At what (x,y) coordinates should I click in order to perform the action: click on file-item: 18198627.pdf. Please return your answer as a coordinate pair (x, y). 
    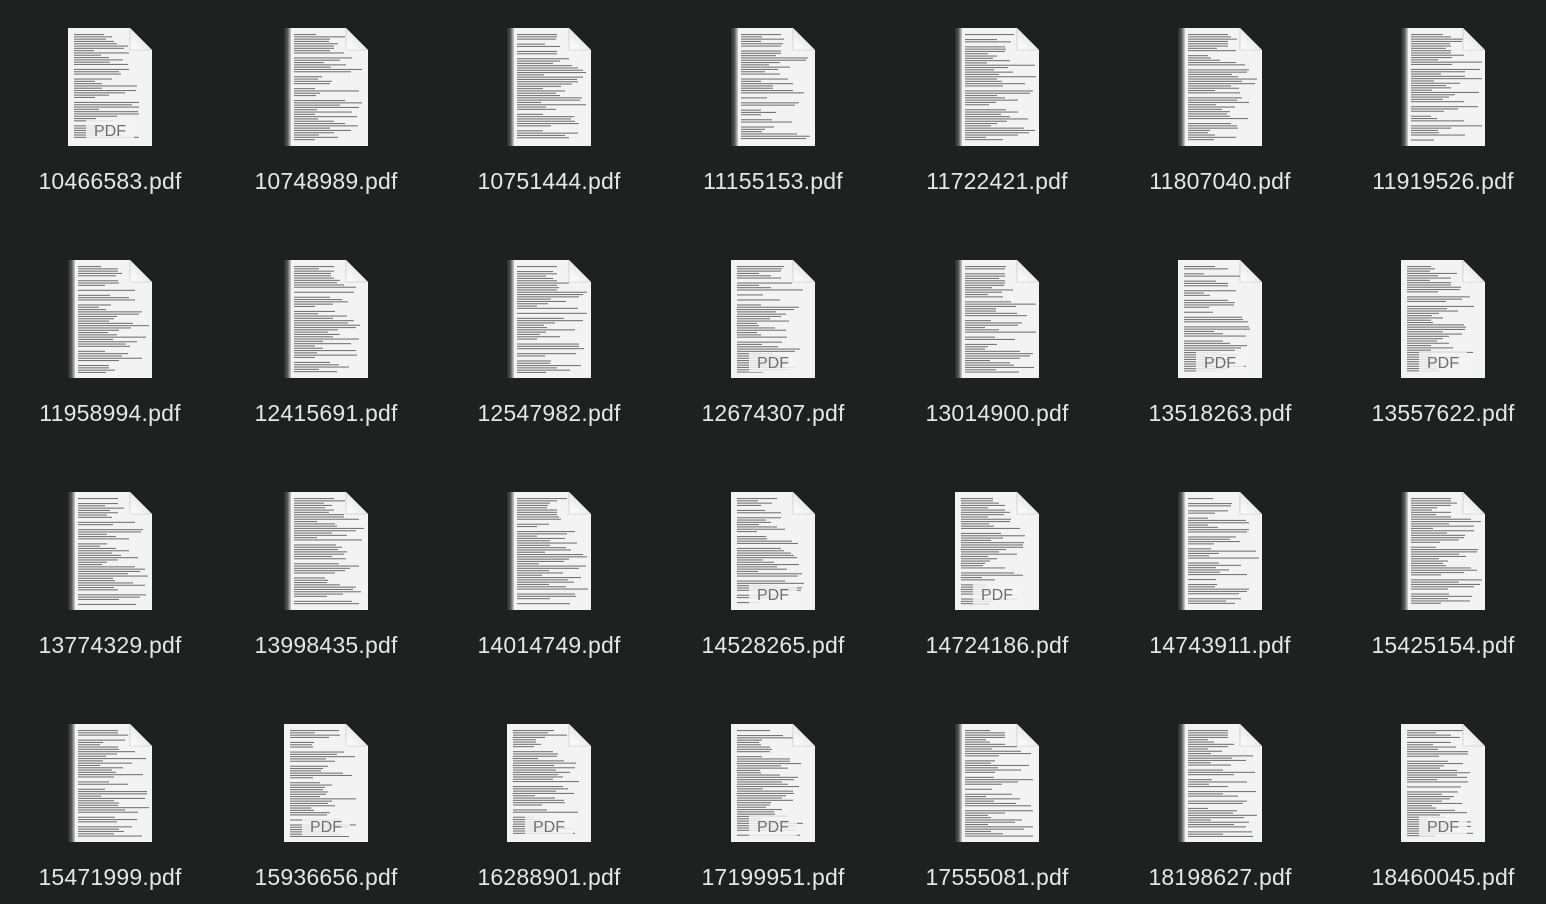
    Looking at the image, I should click on (1220, 814).